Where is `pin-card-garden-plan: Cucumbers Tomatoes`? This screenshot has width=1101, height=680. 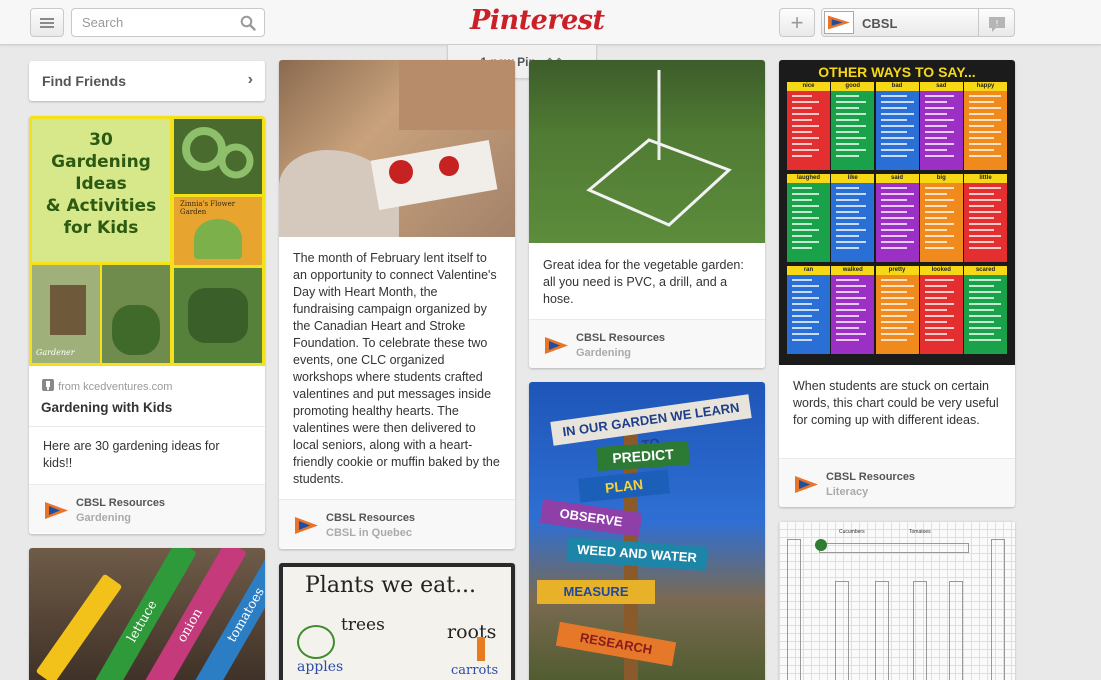
pin-card-garden-plan: Cucumbers Tomatoes is located at coordinates (897, 600).